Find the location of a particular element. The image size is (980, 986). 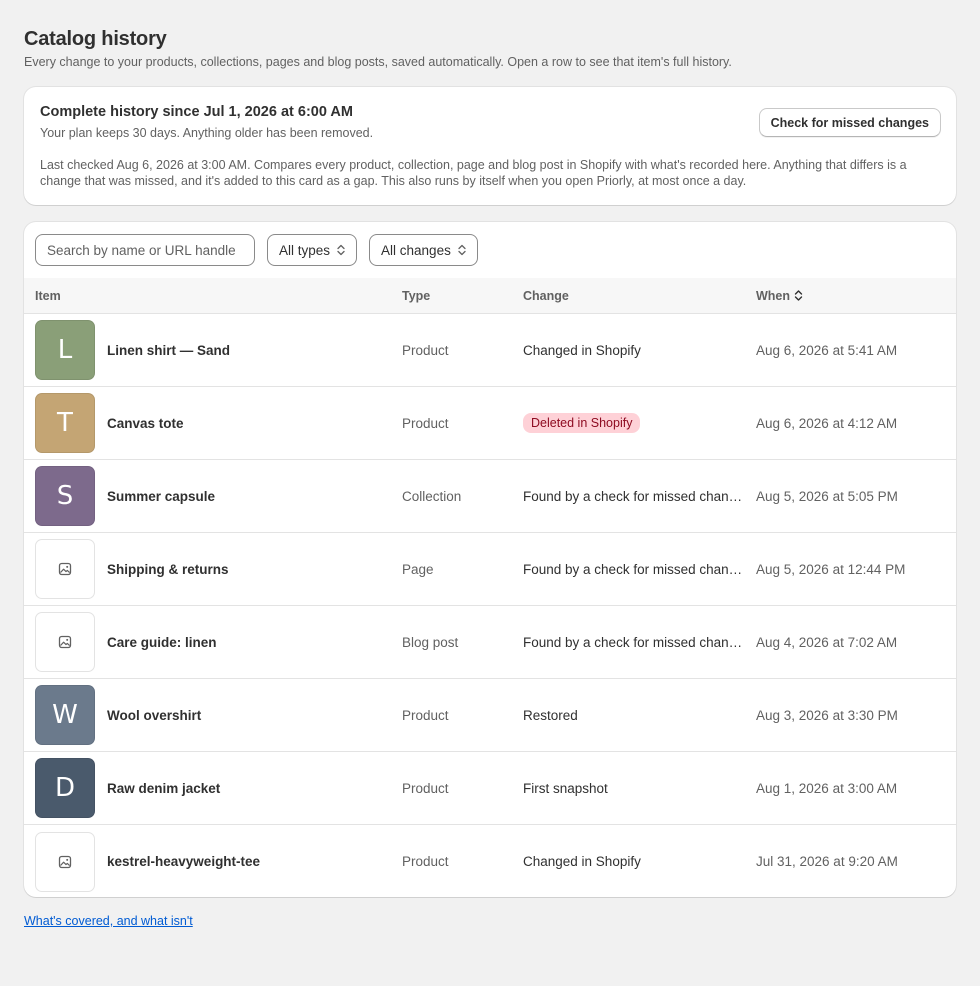

column-header-item: Item is located at coordinates (48, 295).